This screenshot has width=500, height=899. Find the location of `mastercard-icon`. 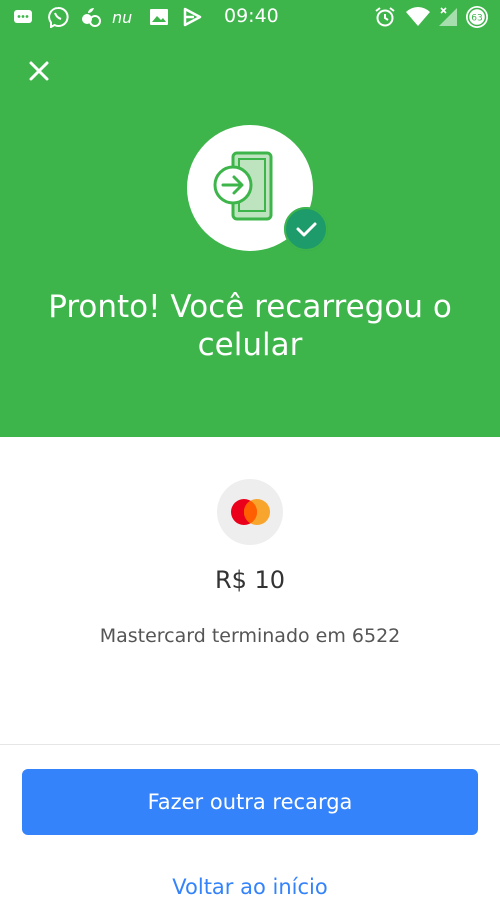

mastercard-icon is located at coordinates (250, 512).